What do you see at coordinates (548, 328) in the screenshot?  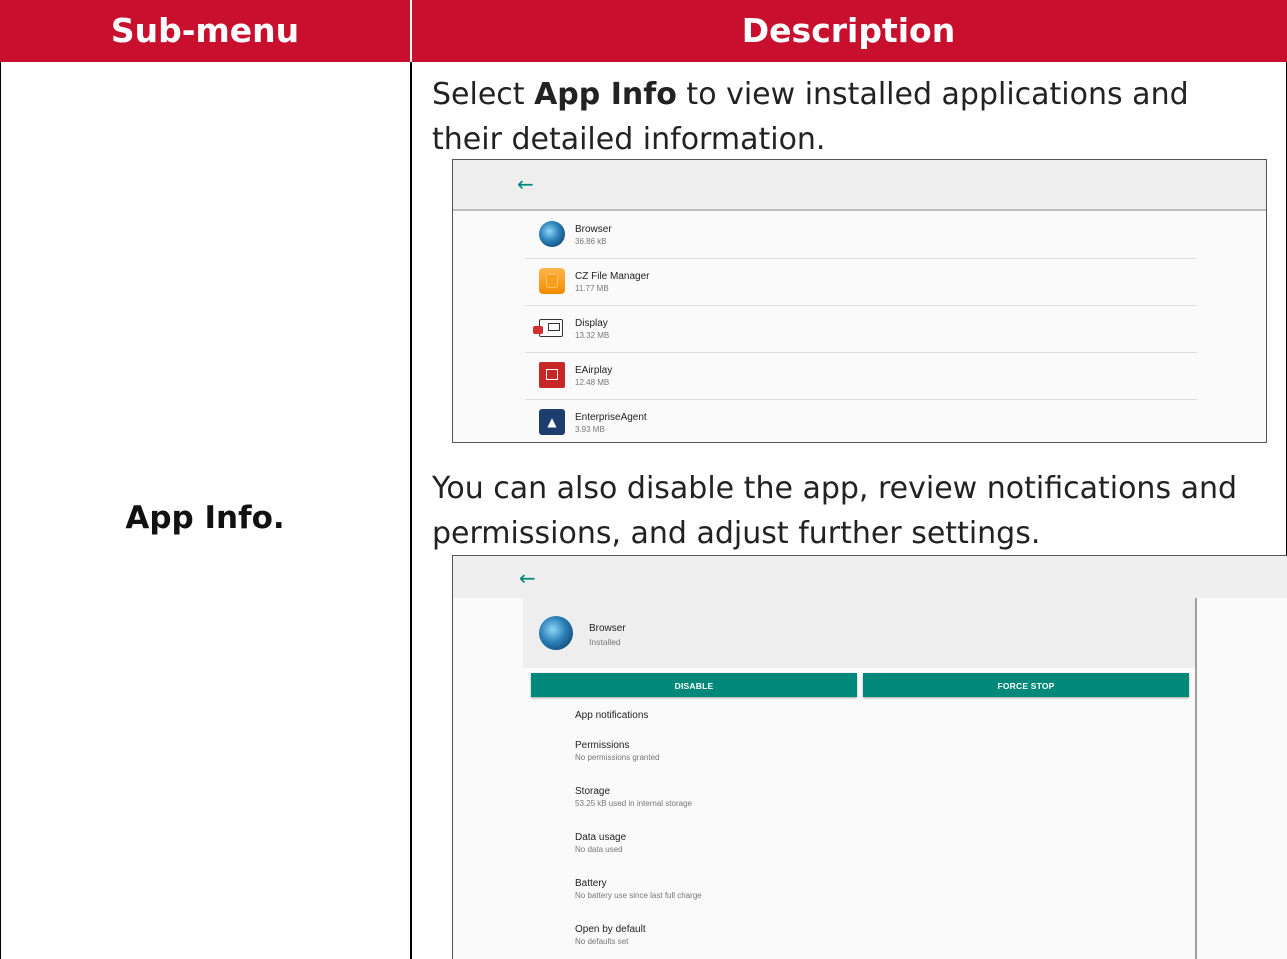 I see `display-icon` at bounding box center [548, 328].